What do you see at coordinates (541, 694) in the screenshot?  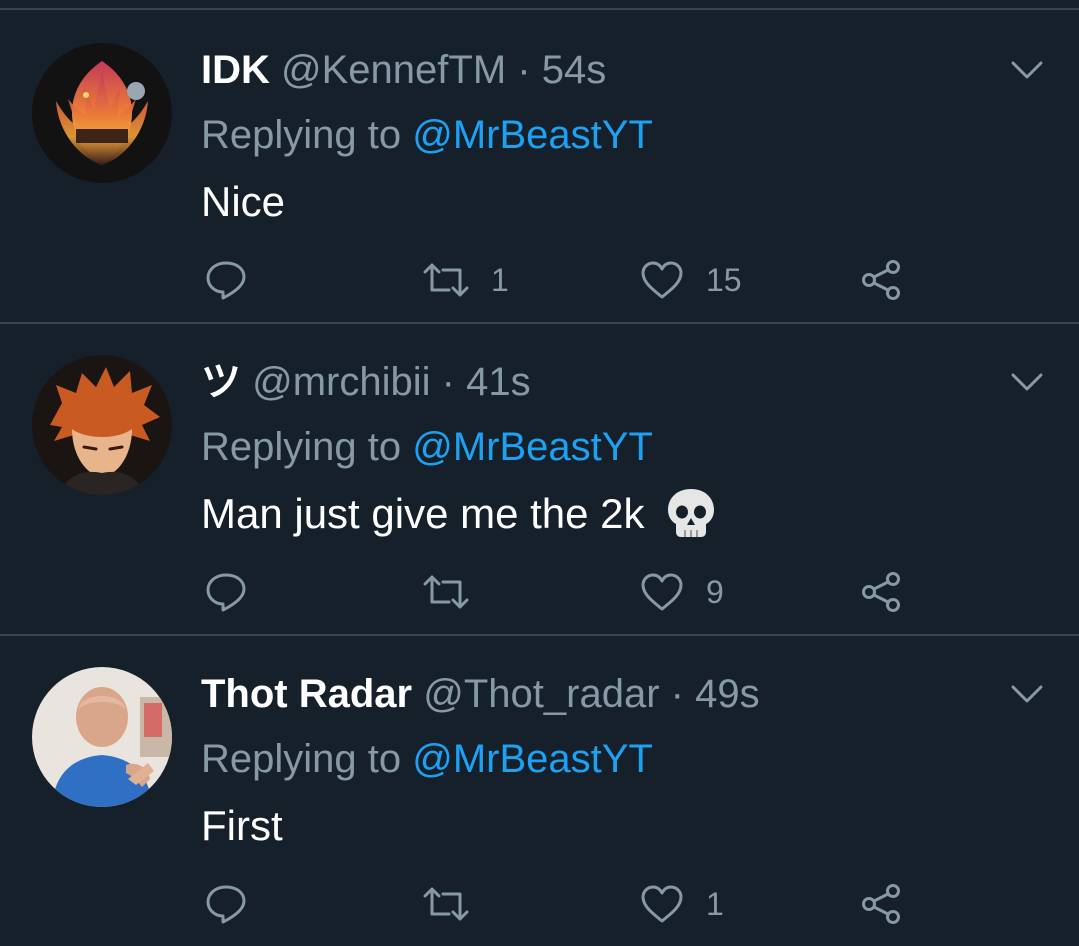 I see `handle: @Thot_radar` at bounding box center [541, 694].